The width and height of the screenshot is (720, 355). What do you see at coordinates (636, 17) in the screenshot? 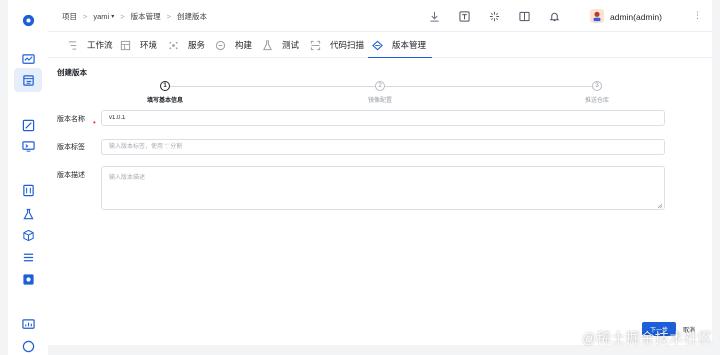
I see `user-name: admin(admin)` at bounding box center [636, 17].